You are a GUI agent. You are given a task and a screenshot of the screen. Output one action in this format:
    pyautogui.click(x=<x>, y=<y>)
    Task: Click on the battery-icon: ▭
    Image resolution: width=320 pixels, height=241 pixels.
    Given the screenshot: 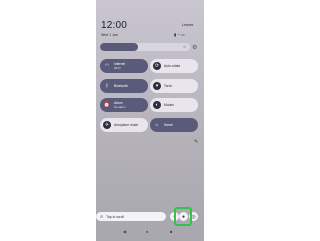 What is the action you would take?
    pyautogui.click(x=182, y=34)
    